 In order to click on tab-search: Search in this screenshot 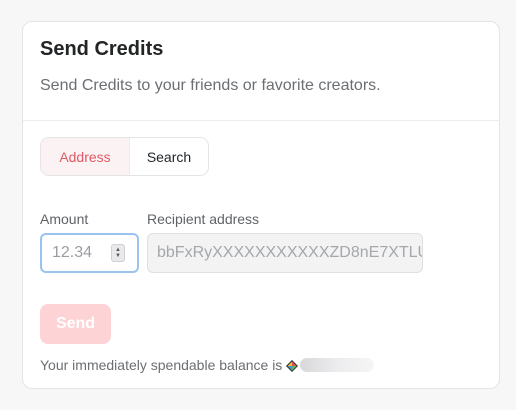, I will do `click(169, 156)`.